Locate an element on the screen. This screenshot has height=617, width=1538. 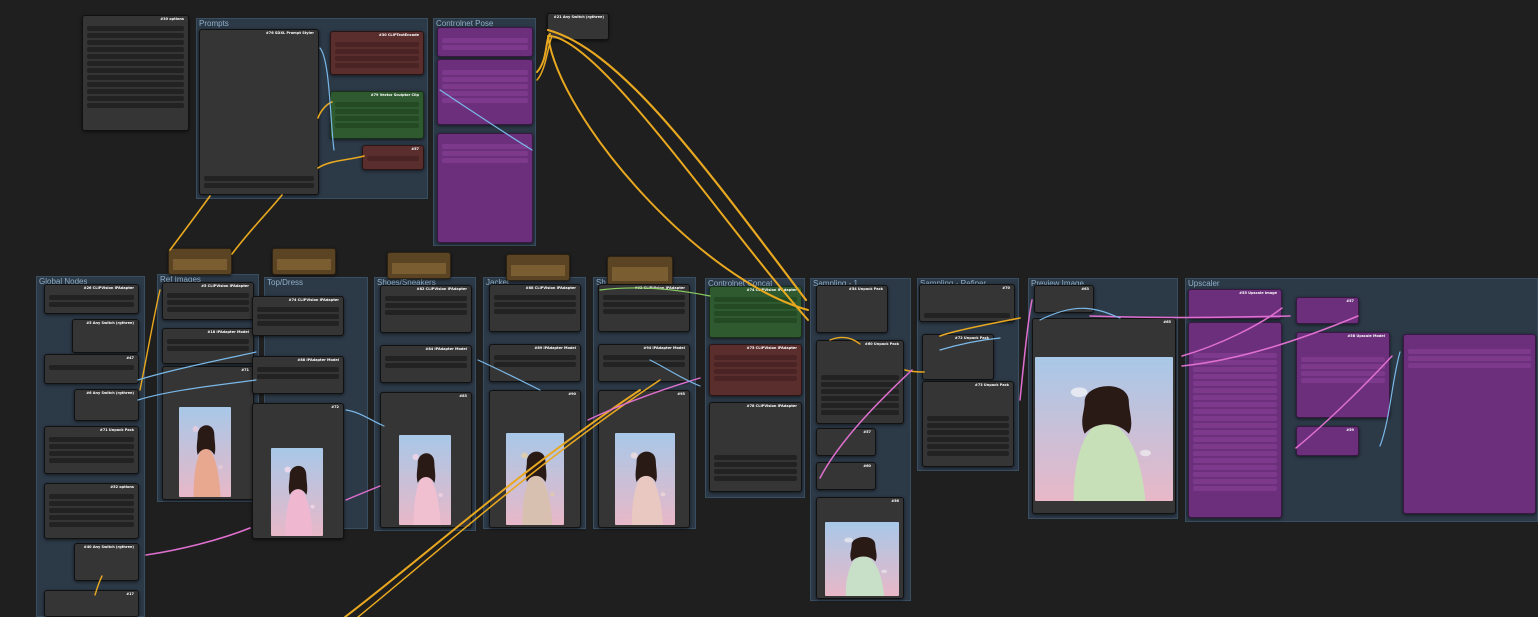
refiner-unpack-node: #73 Unpack Pack is located at coordinates (968, 424).